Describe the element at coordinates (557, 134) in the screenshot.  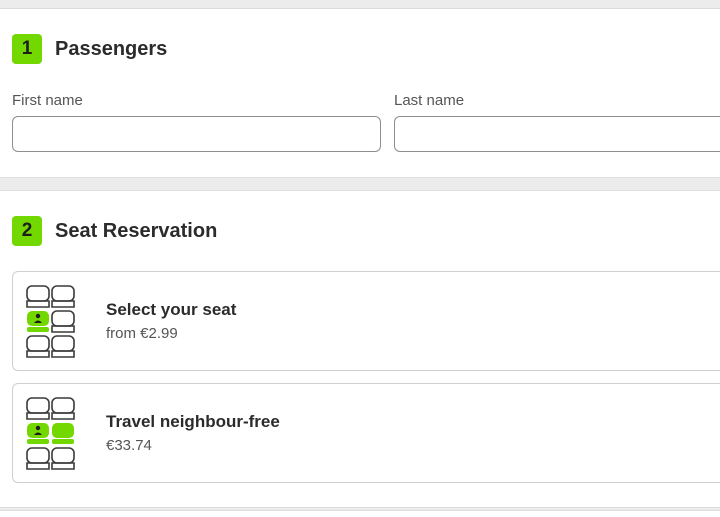
I see `last-name-field` at that location.